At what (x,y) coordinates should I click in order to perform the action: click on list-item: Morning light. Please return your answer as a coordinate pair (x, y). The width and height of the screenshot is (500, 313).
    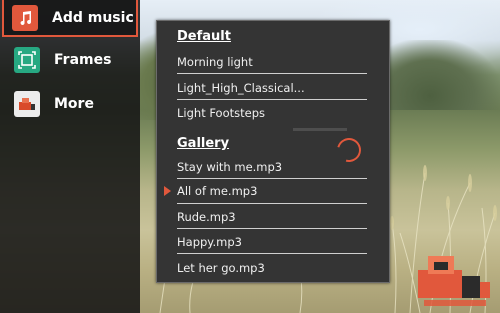
    Looking at the image, I should click on (272, 62).